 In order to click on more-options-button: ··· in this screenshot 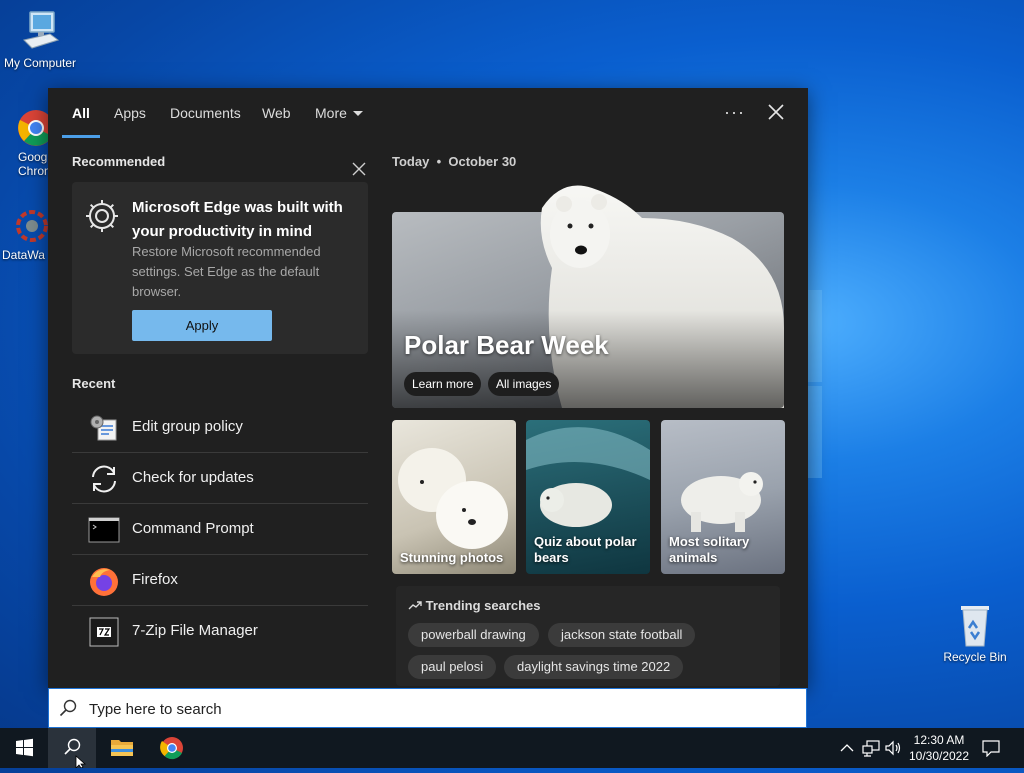, I will do `click(734, 112)`.